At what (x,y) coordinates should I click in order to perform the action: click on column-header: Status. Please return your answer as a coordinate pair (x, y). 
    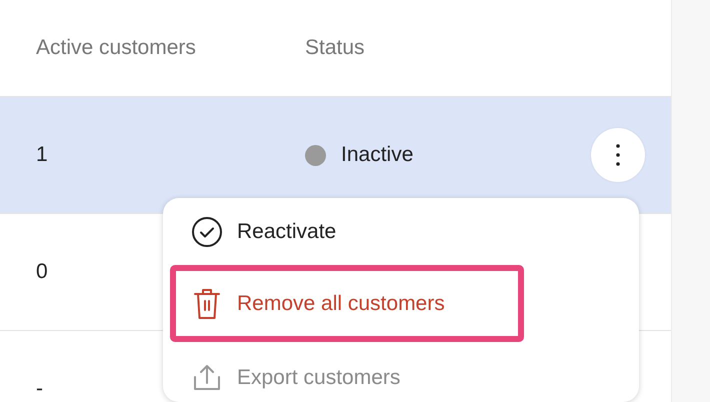
    Looking at the image, I should click on (335, 48).